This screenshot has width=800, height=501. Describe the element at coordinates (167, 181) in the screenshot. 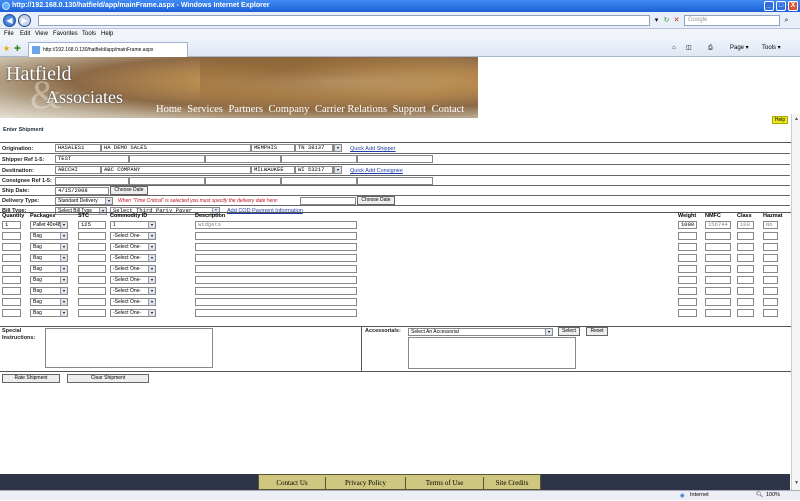

I see `consignee-ref-2-input` at that location.